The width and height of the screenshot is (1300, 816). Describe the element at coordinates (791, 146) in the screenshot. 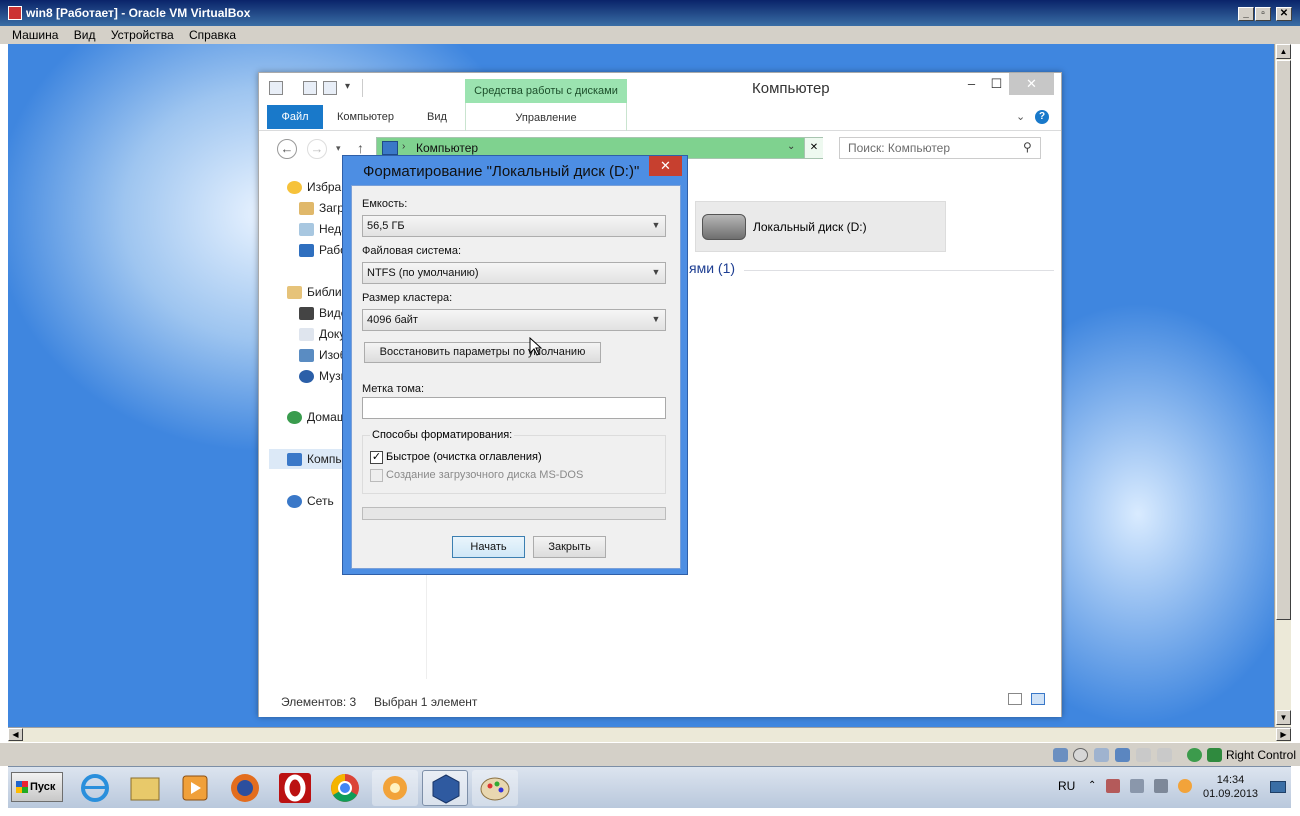

I see `address-dropdown-icon: ⌄` at that location.